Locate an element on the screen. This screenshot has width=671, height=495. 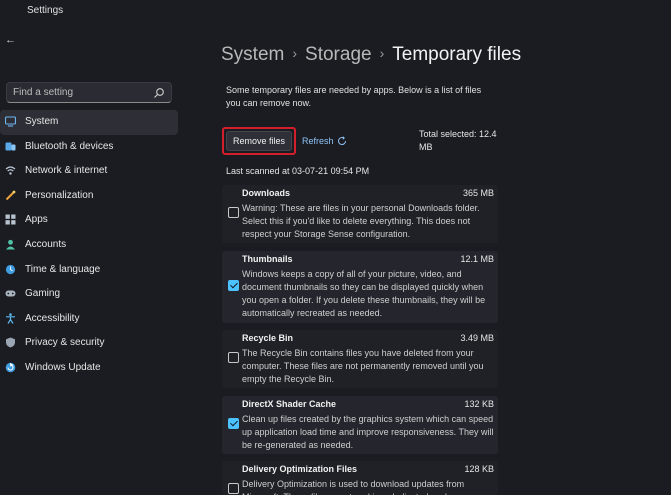
personalization-icon is located at coordinates (10, 195).